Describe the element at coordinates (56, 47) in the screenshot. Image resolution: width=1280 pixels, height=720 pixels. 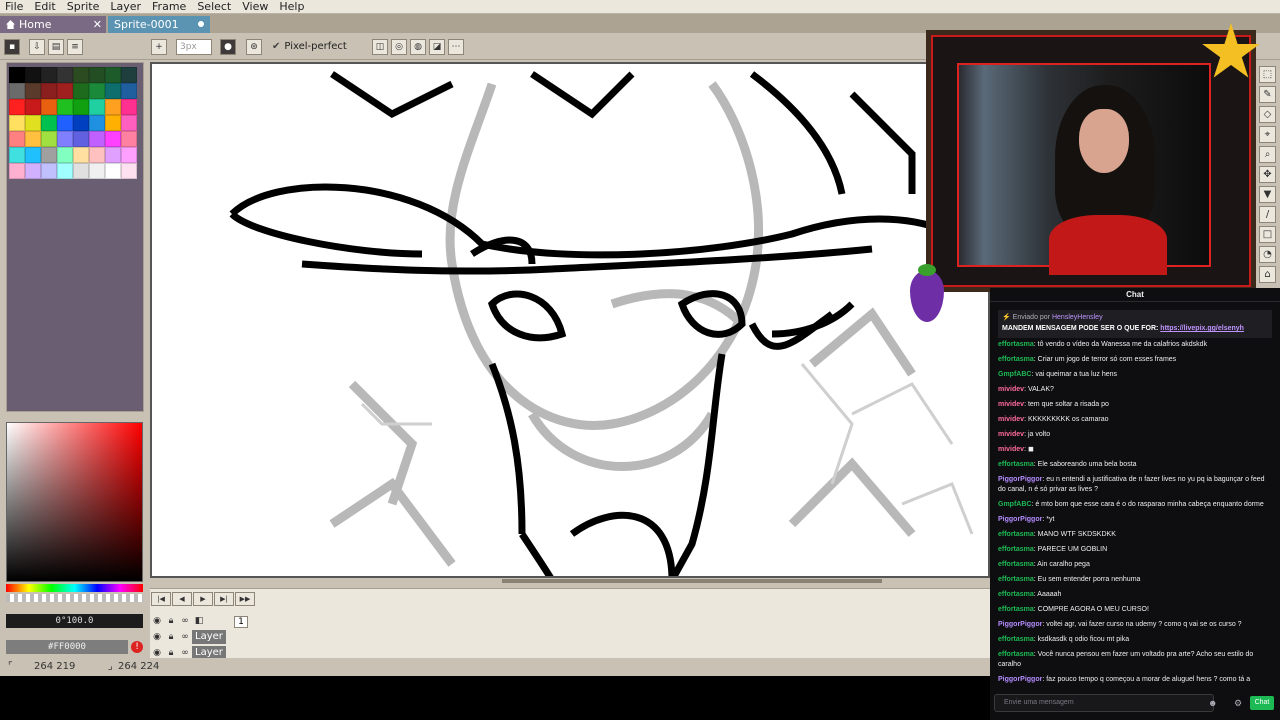
I see `layers-icon: ▤` at that location.